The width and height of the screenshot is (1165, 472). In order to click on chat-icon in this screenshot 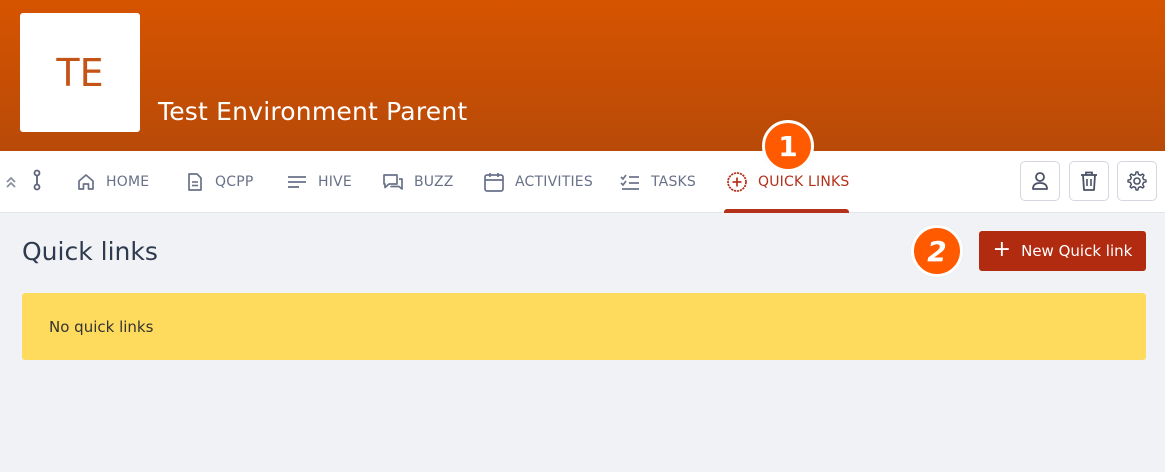, I will do `click(393, 182)`.